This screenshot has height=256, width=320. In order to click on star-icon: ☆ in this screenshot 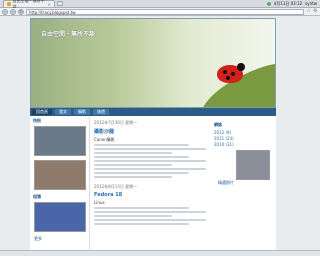, I will do `click(308, 11)`.